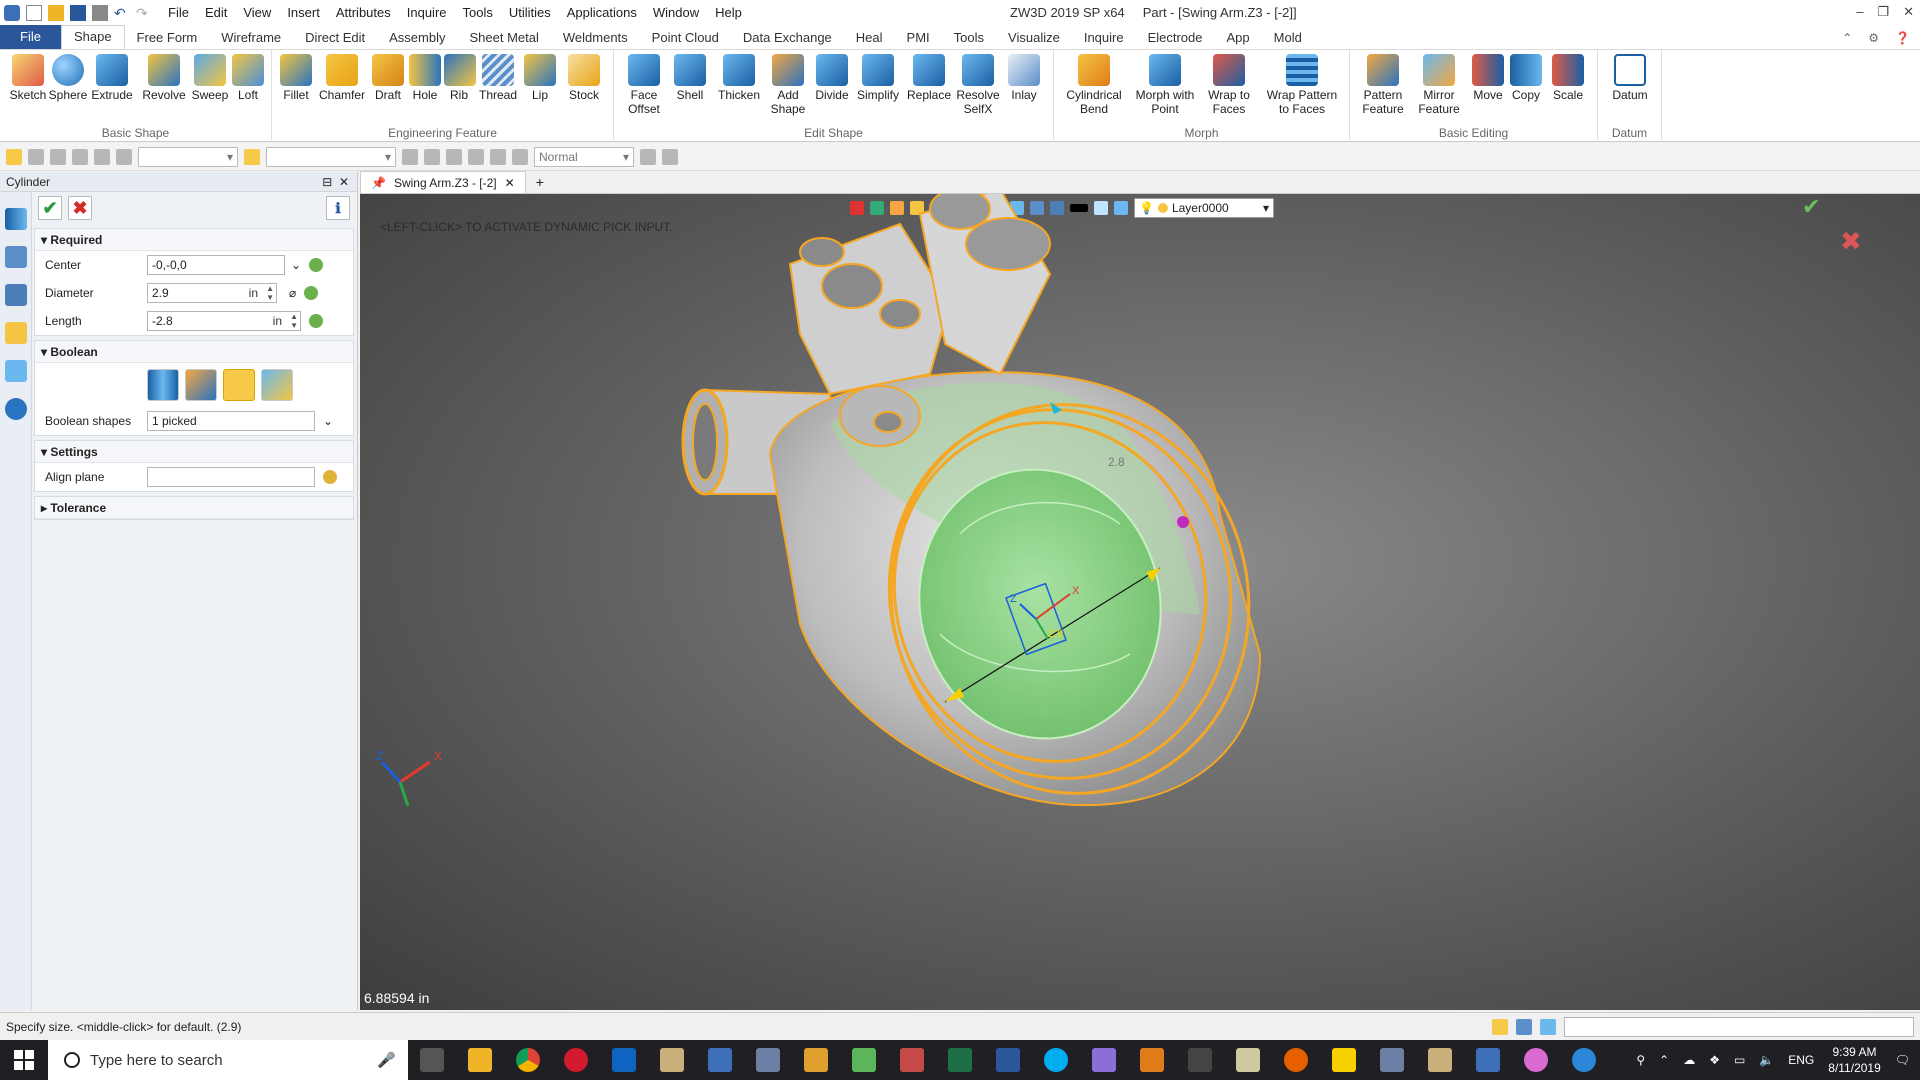 This screenshot has width=1920, height=1080. What do you see at coordinates (167, 38) in the screenshot?
I see `tab-free-form: Free Form` at bounding box center [167, 38].